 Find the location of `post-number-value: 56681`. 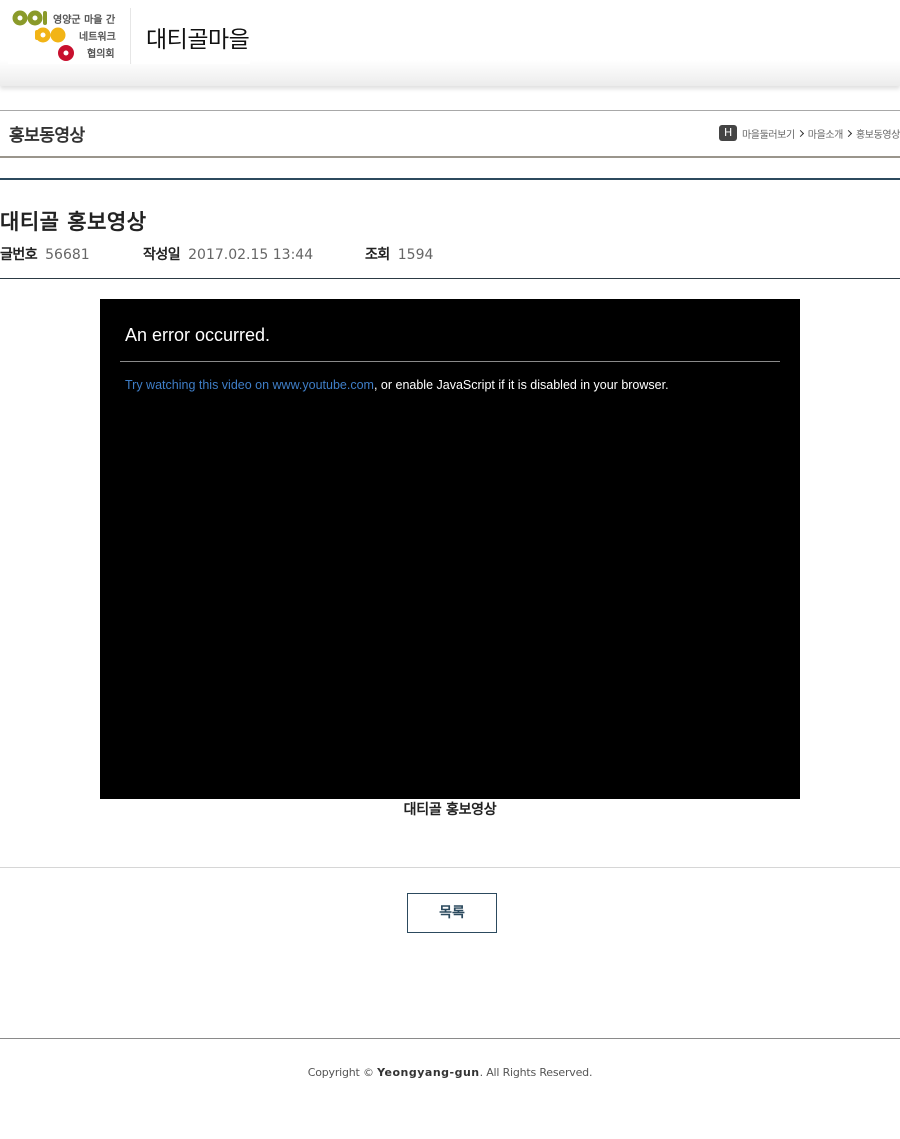

post-number-value: 56681 is located at coordinates (67, 255).